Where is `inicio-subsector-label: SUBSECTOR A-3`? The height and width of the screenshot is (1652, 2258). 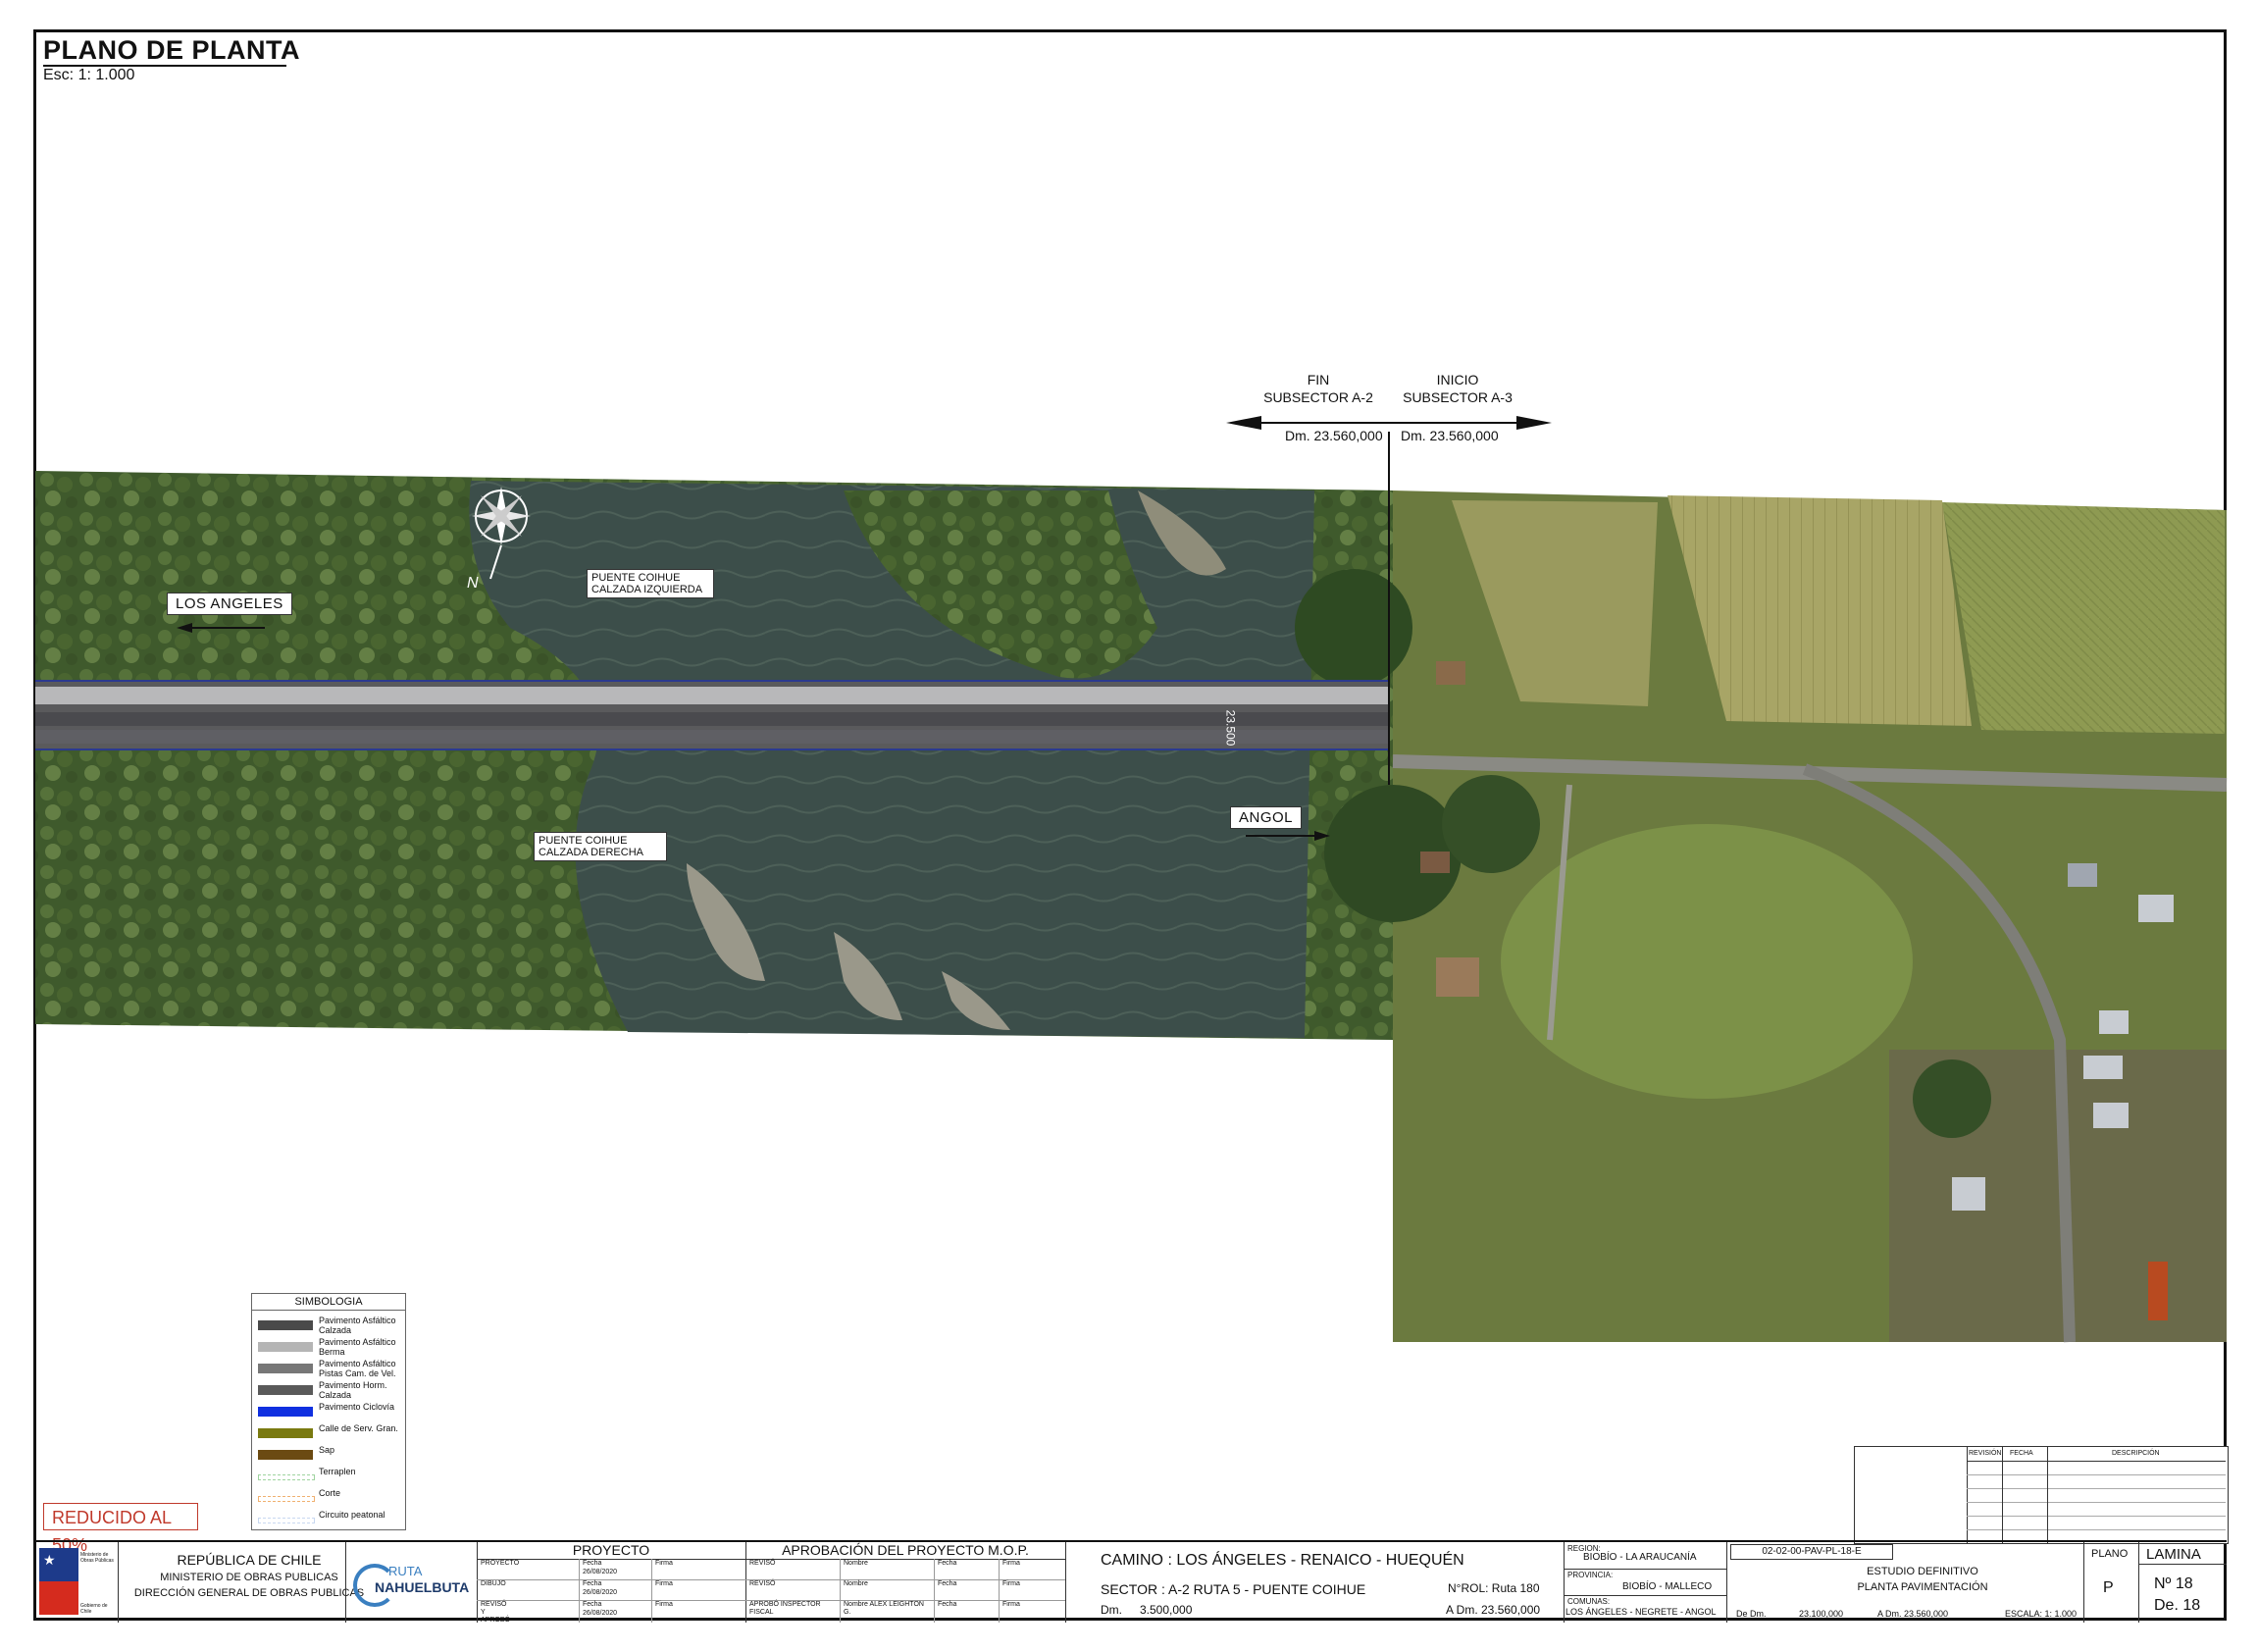
inicio-subsector-label: SUBSECTOR A-3 is located at coordinates (1458, 397).